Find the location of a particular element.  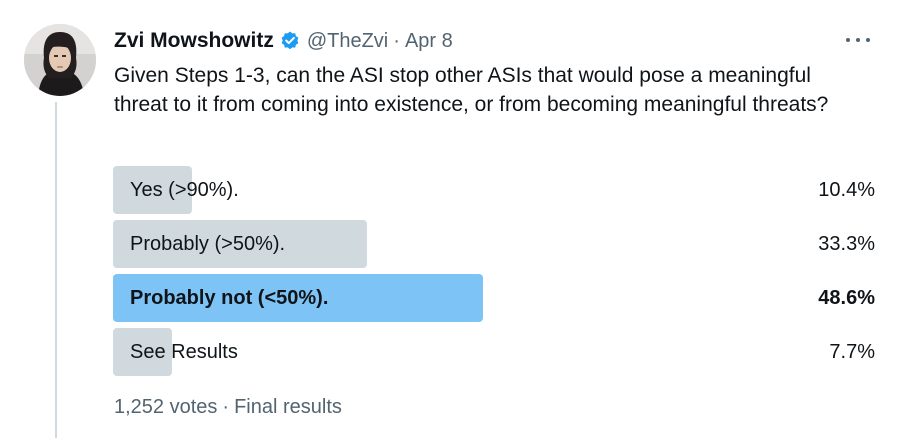

poll-option-percent: 10.4% is located at coordinates (846, 190).